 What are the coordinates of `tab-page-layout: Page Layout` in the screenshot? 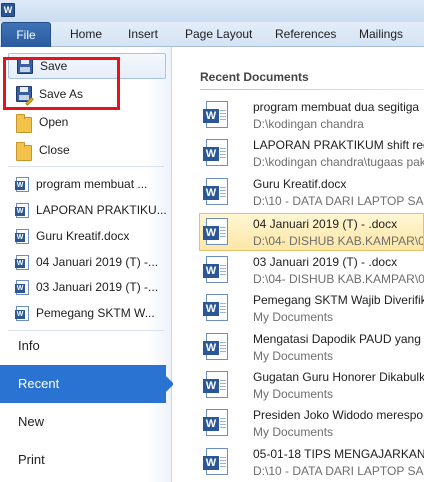 It's located at (218, 34).